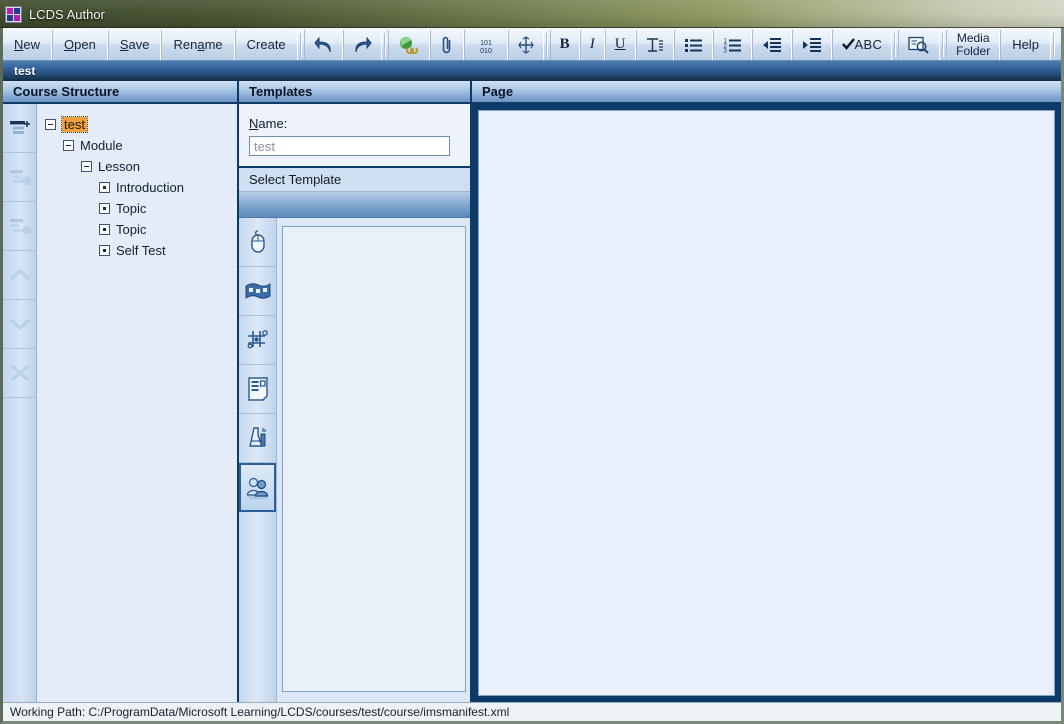  What do you see at coordinates (24, 71) in the screenshot?
I see `document-tab: test` at bounding box center [24, 71].